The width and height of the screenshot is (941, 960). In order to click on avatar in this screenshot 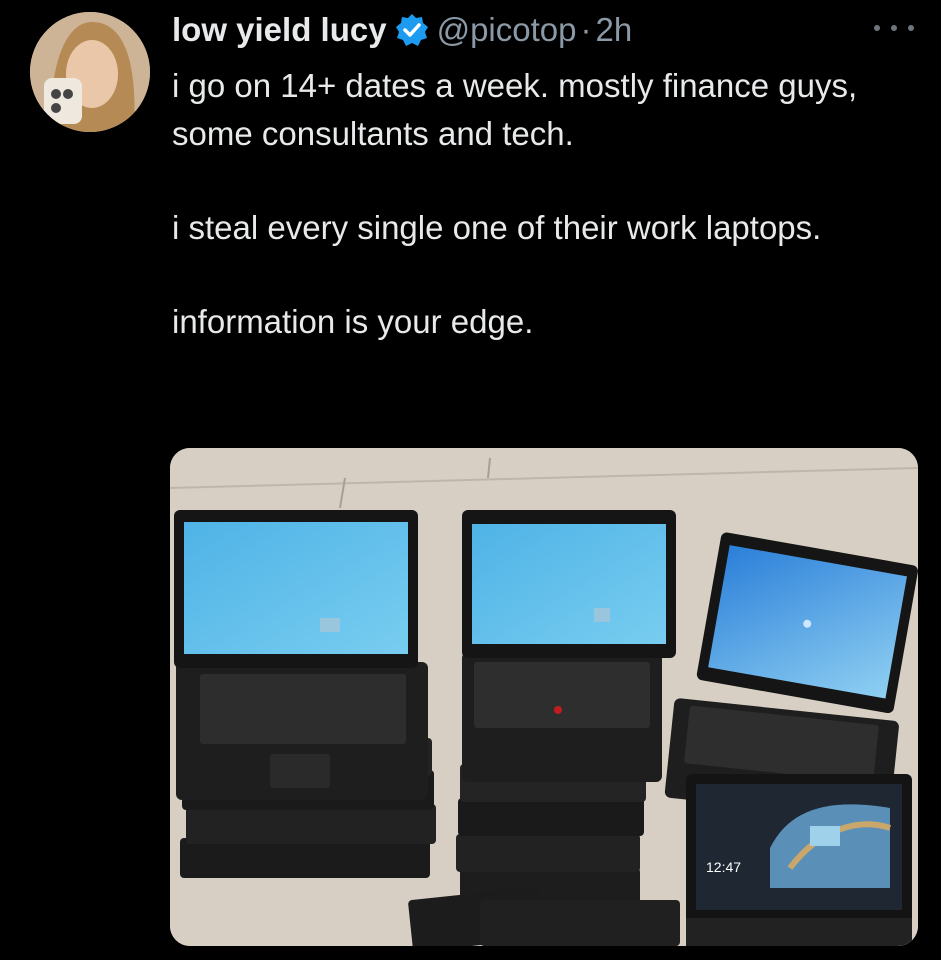, I will do `click(90, 72)`.